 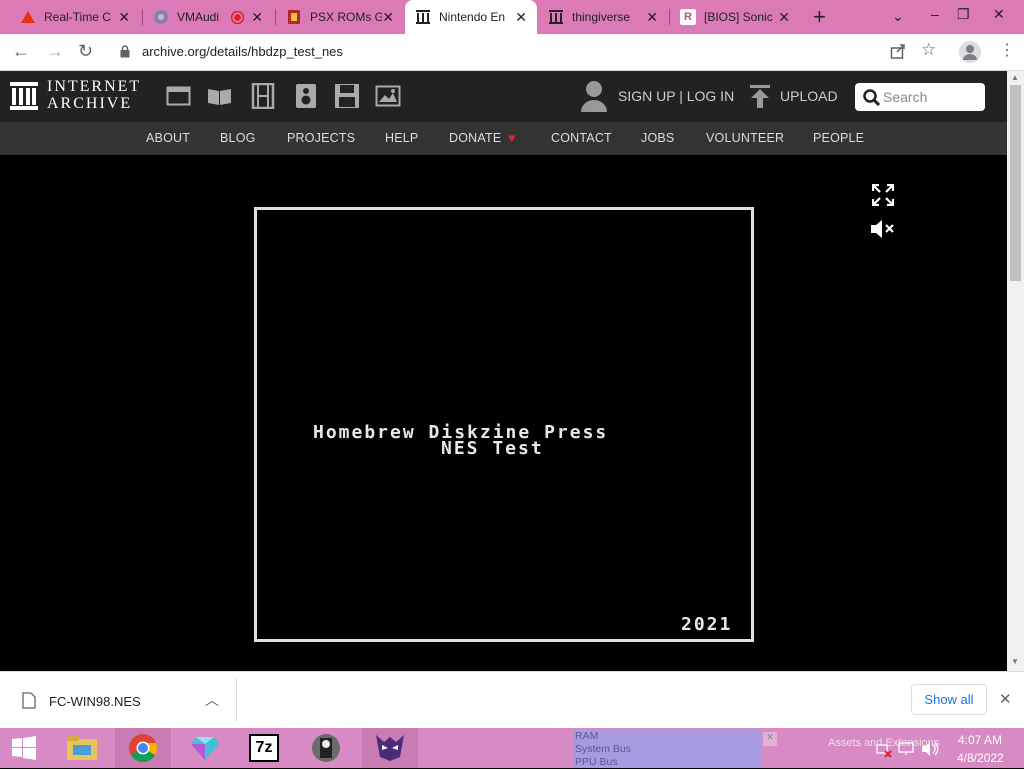 What do you see at coordinates (883, 197) in the screenshot?
I see `fullscreen-icon` at bounding box center [883, 197].